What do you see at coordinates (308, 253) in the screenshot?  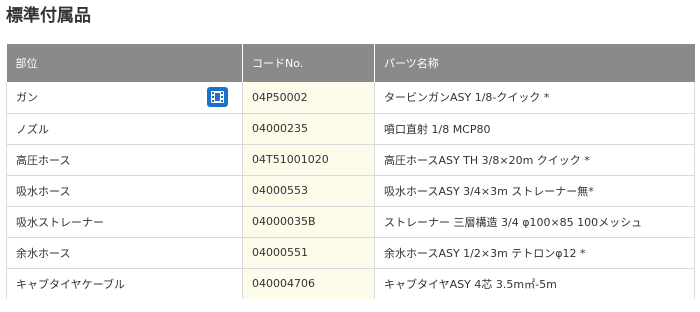 I see `code-cell: 04000551` at bounding box center [308, 253].